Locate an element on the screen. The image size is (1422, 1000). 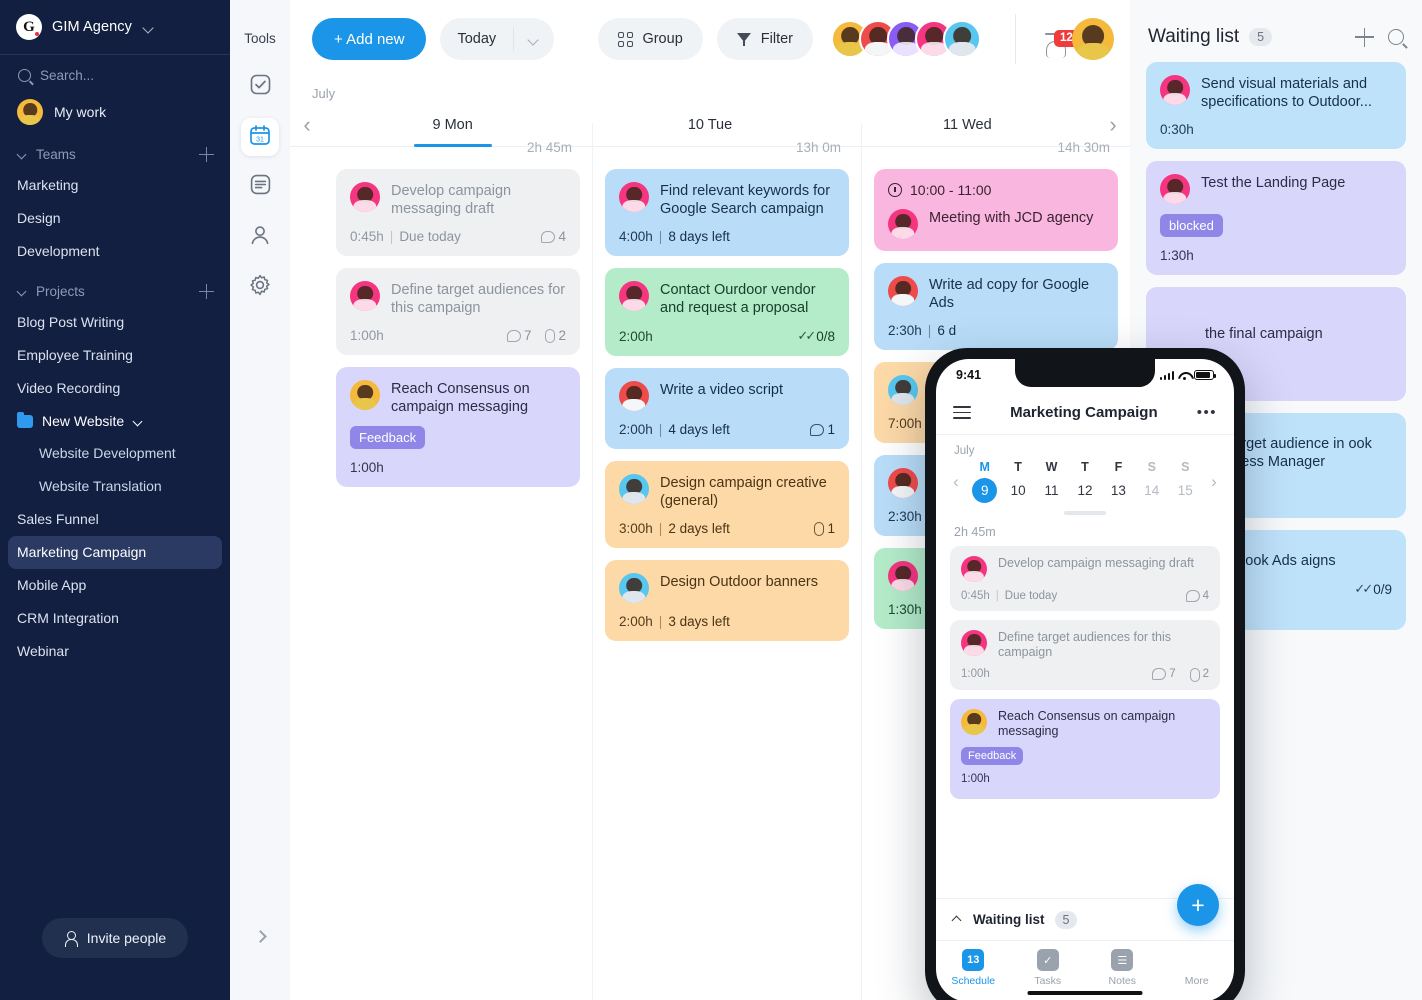
double-check-icon: ✓✓ is located at coordinates (806, 335).